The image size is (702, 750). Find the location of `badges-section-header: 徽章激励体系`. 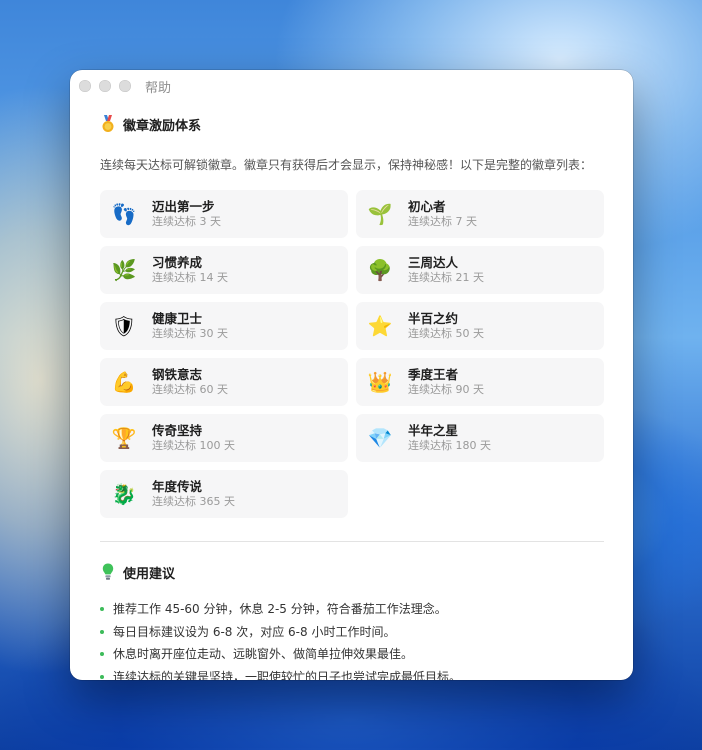

badges-section-header: 徽章激励体系 is located at coordinates (352, 124).